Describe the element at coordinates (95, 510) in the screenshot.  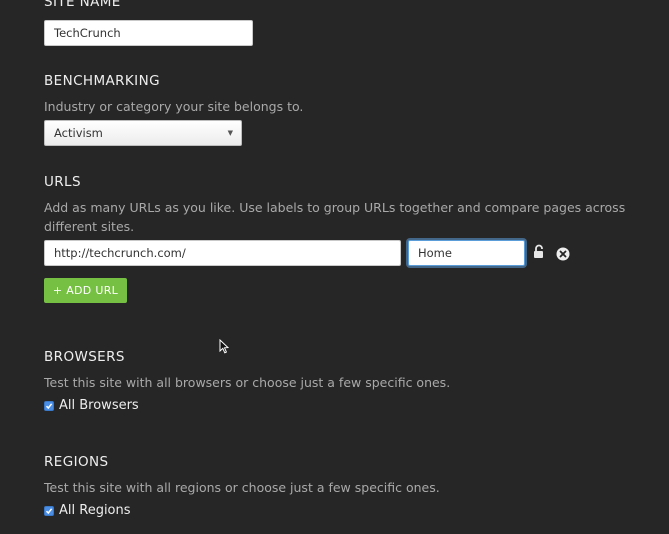
I see `all-regions-label: All Regions` at that location.